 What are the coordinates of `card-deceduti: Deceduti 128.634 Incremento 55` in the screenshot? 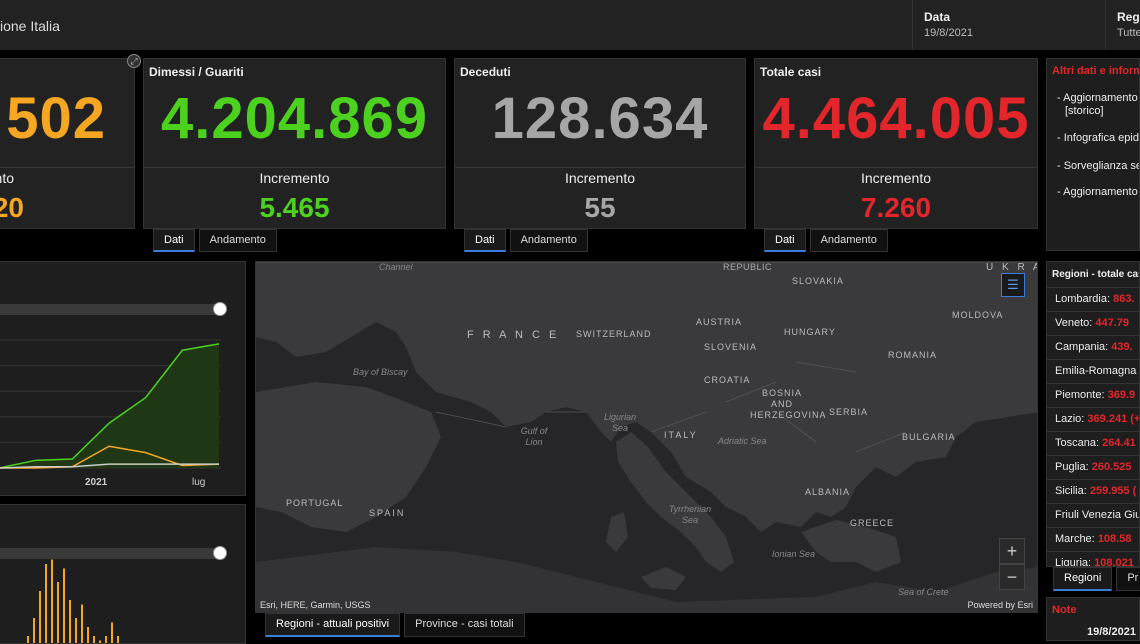 It's located at (600, 143).